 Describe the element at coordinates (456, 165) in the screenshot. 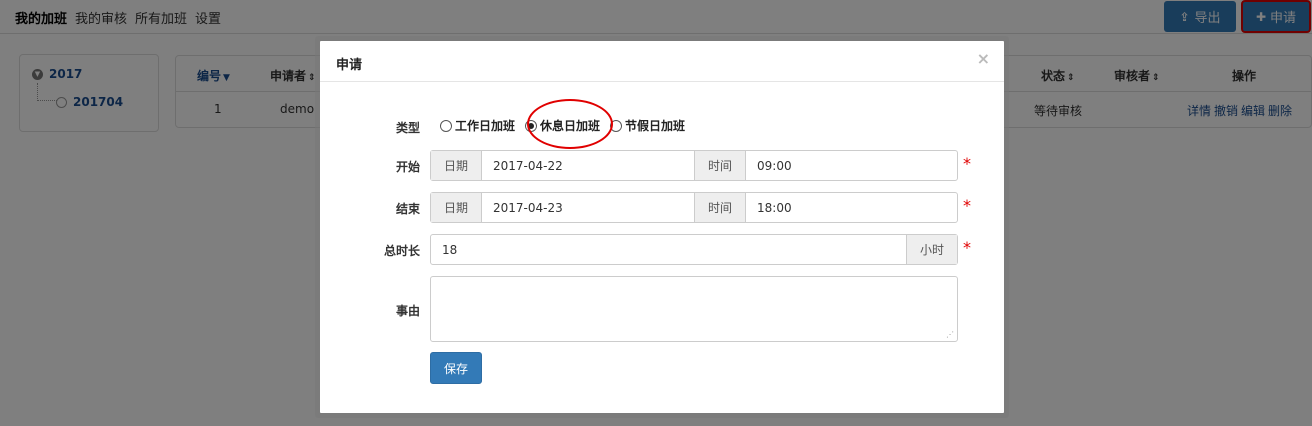

I see `start-date-addon: 日期` at that location.